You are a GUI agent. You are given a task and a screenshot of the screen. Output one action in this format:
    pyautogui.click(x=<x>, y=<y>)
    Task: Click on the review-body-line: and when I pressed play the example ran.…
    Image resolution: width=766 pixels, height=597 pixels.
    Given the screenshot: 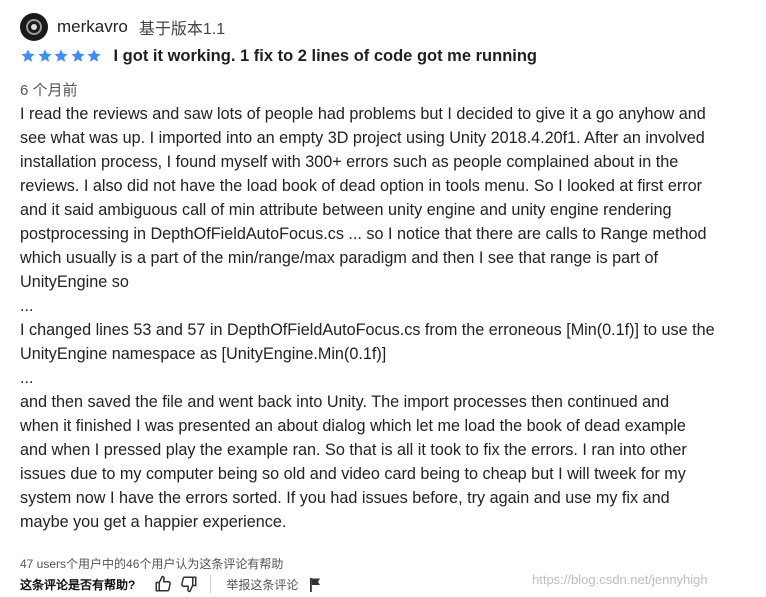 What is the action you would take?
    pyautogui.click(x=353, y=450)
    